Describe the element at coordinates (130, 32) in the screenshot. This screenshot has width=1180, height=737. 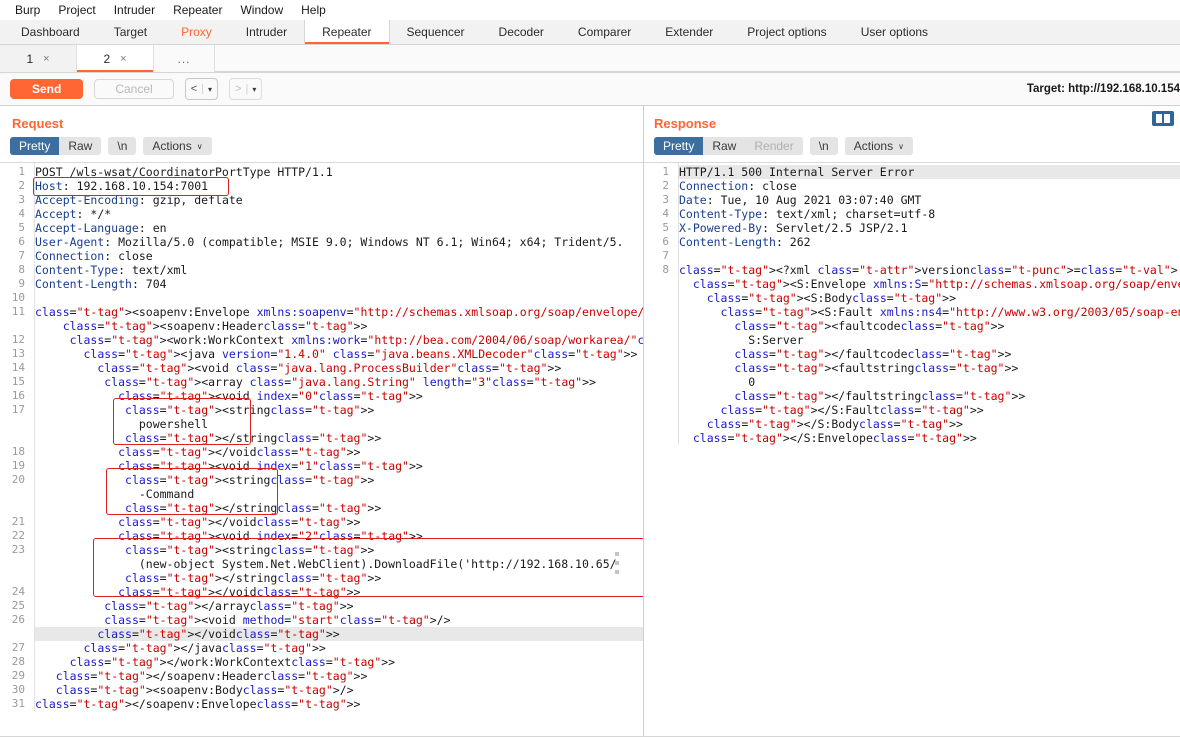
I see `tab-target: Target` at that location.